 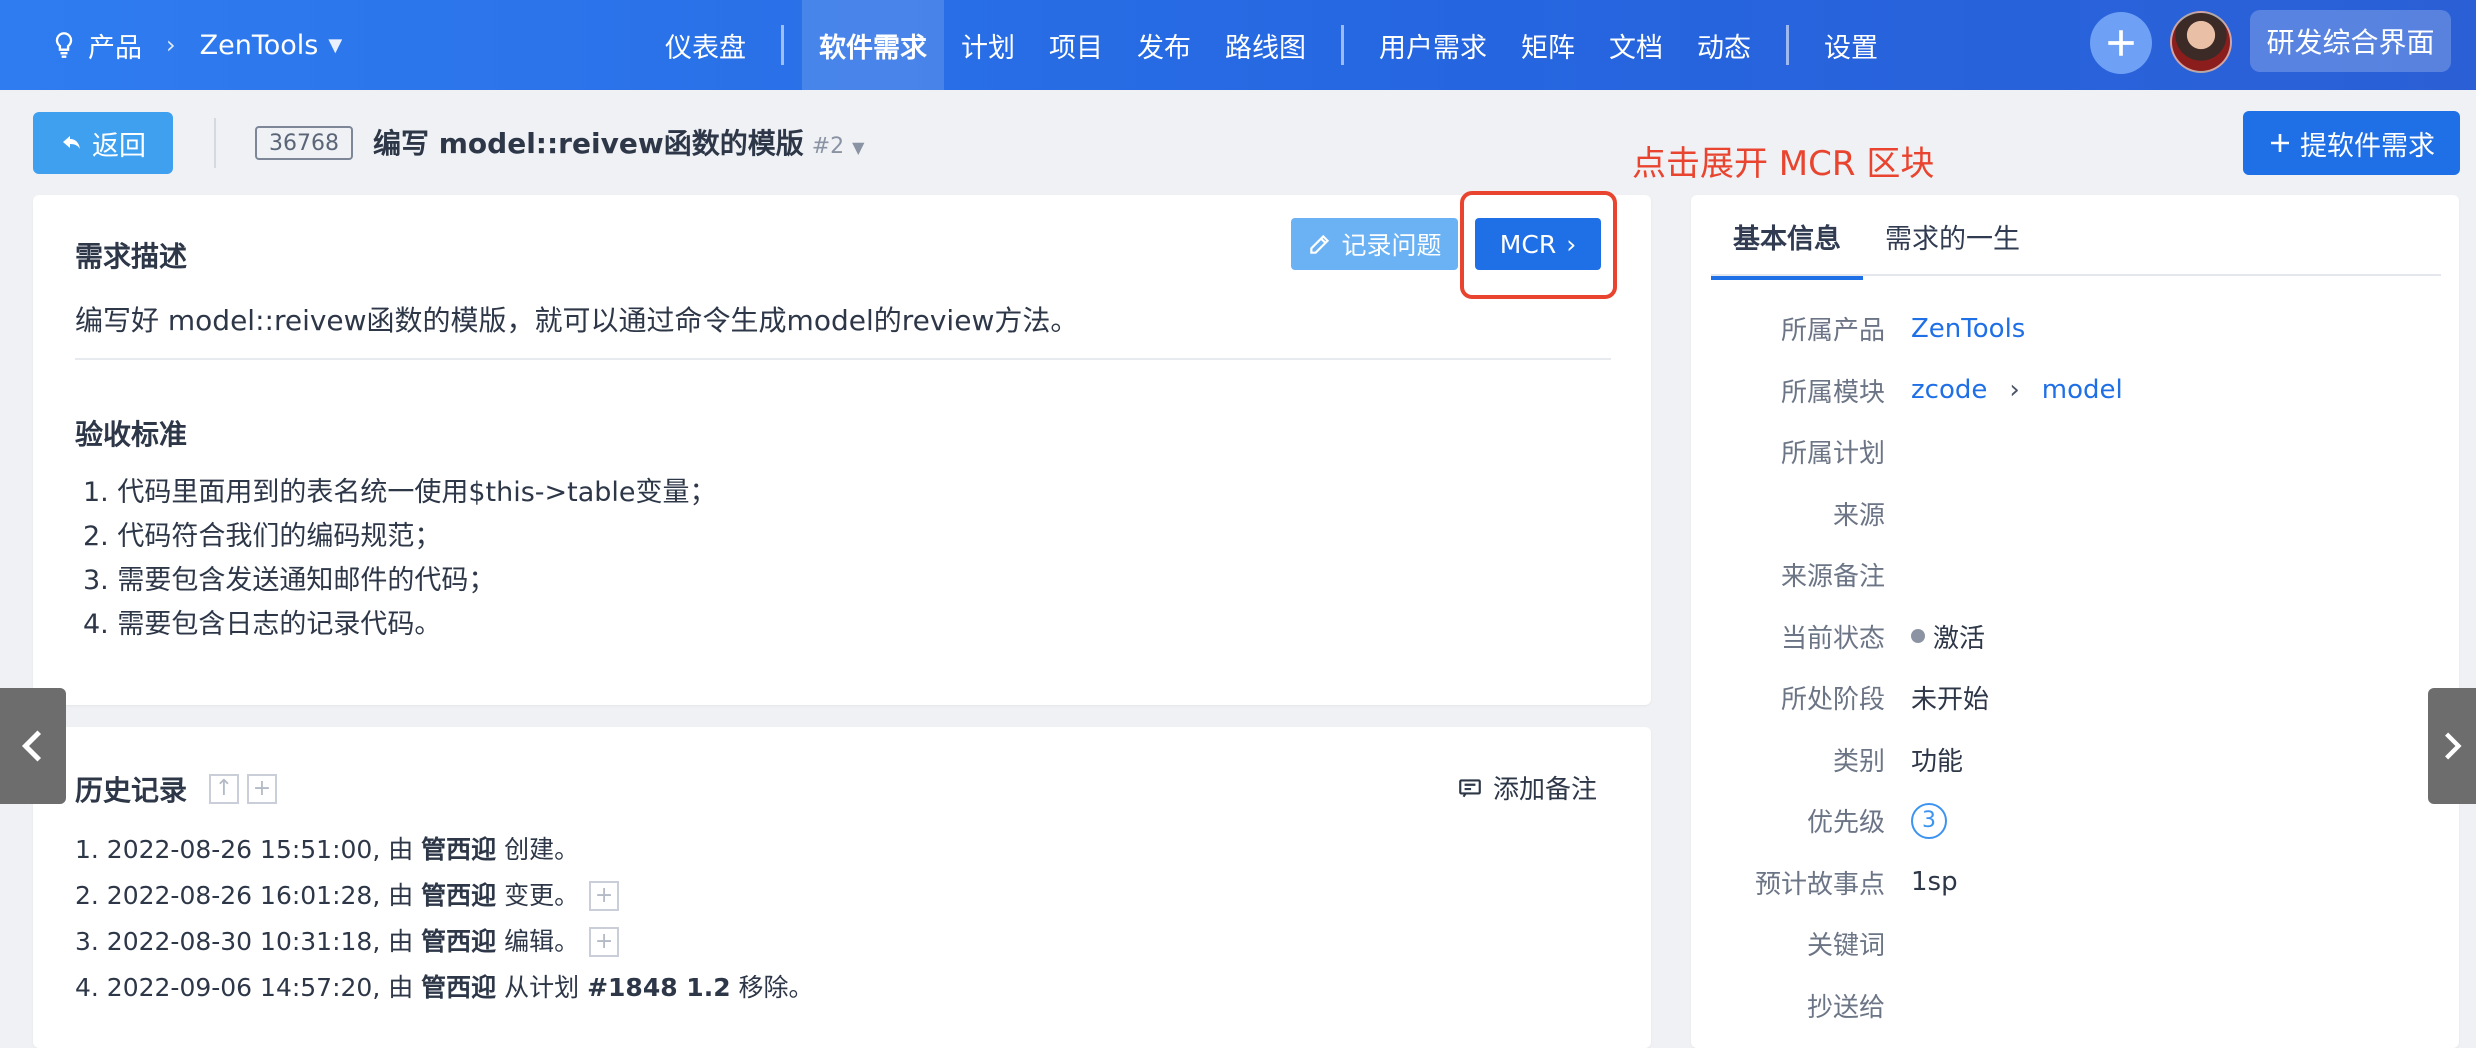 I want to click on nav-settings: 设置, so click(x=1851, y=45).